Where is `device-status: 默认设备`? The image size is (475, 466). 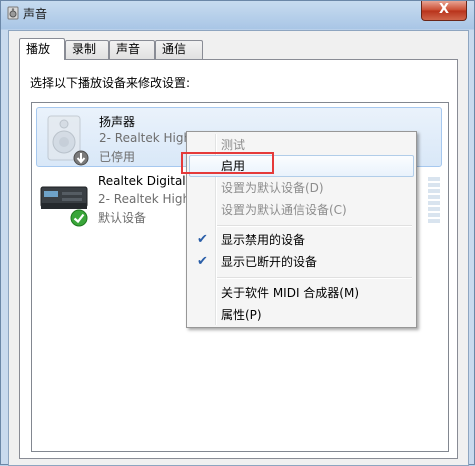 device-status: 默认设备 is located at coordinates (122, 218).